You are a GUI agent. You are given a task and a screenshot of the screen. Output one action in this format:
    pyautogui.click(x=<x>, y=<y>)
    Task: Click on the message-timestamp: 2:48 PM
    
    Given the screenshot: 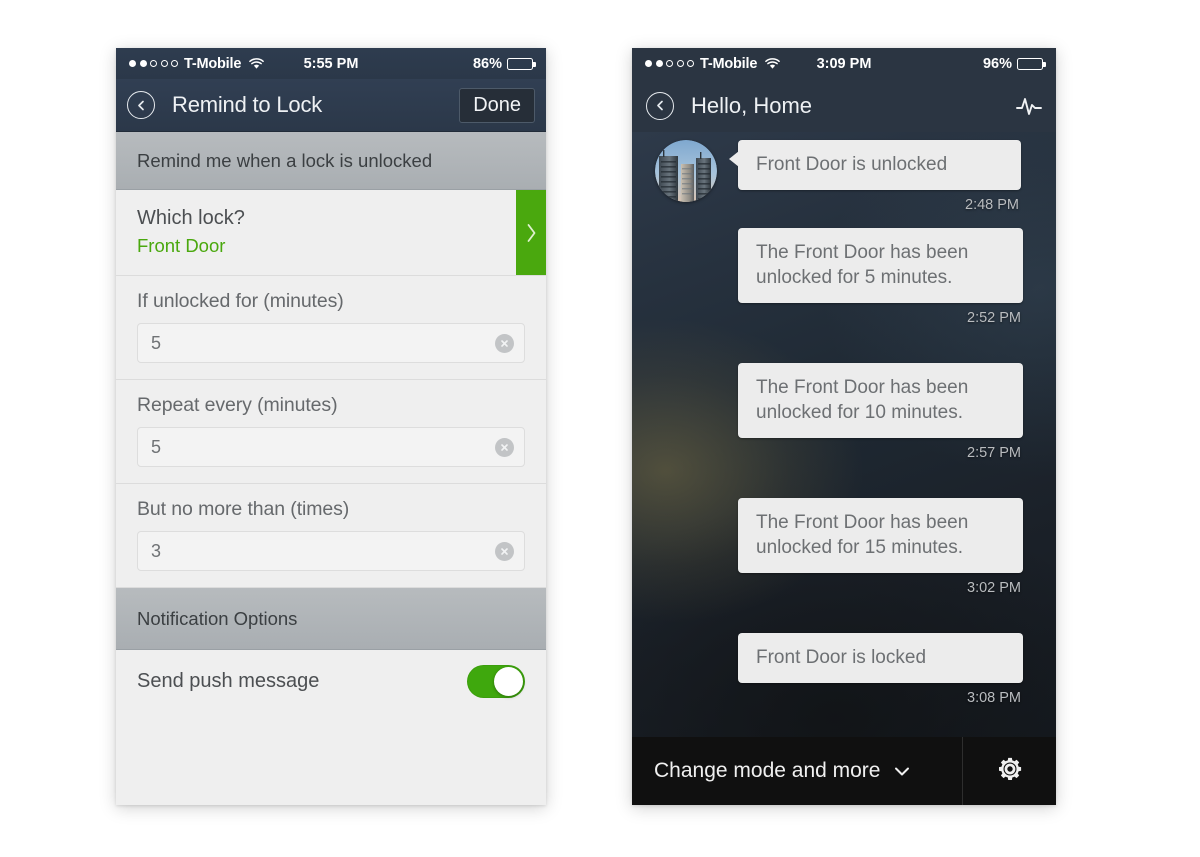 What is the action you would take?
    pyautogui.click(x=992, y=205)
    